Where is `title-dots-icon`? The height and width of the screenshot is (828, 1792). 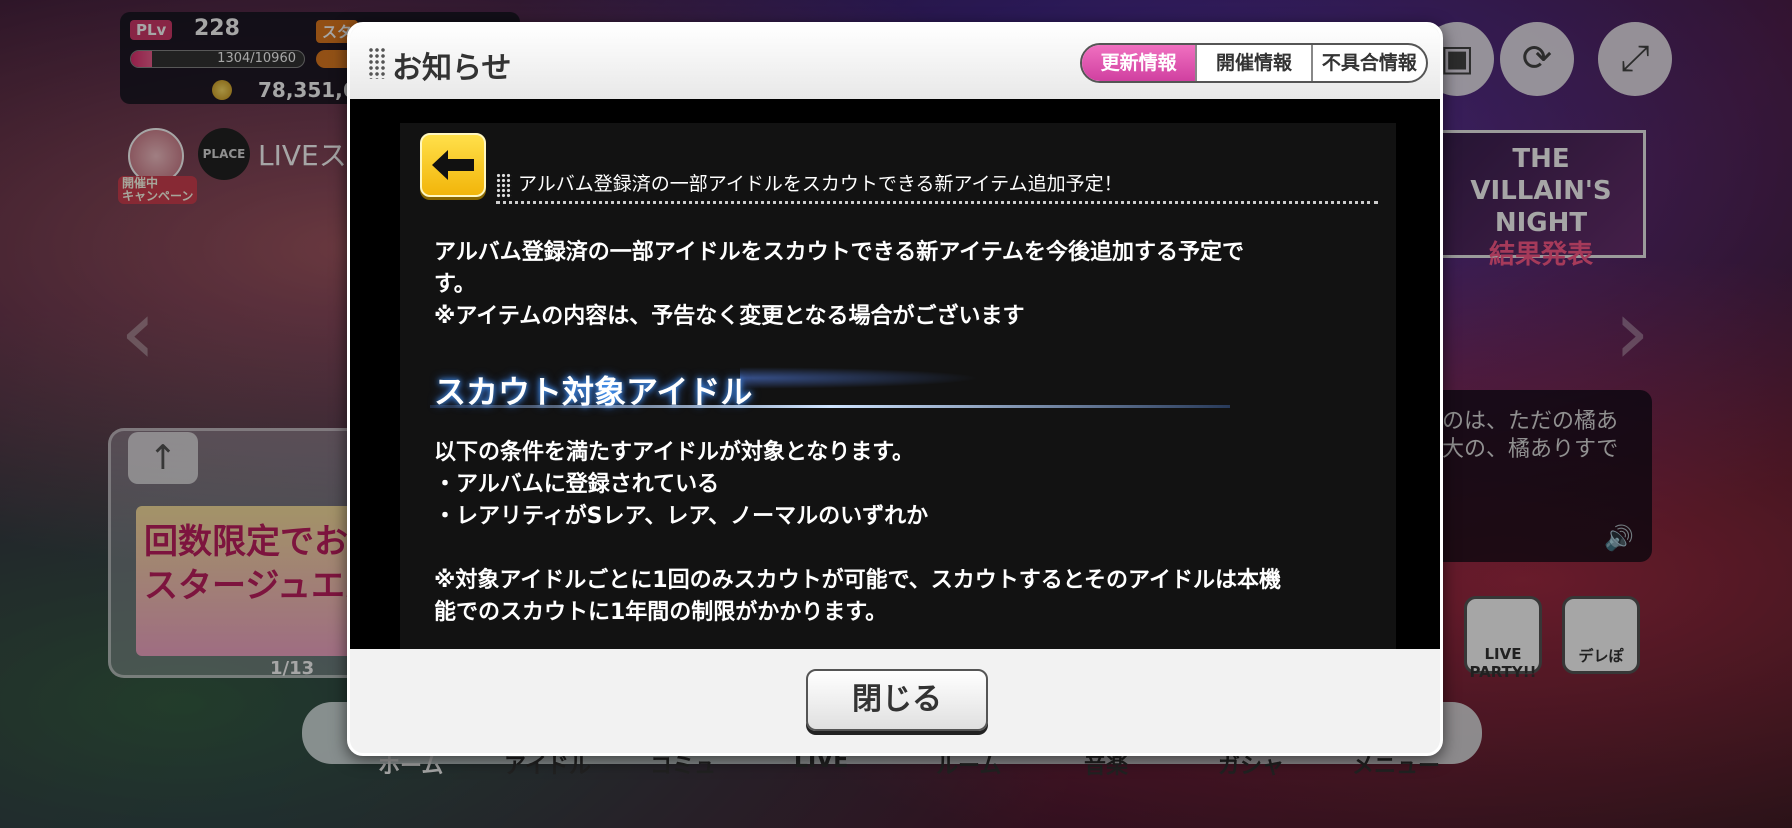 title-dots-icon is located at coordinates (504, 186).